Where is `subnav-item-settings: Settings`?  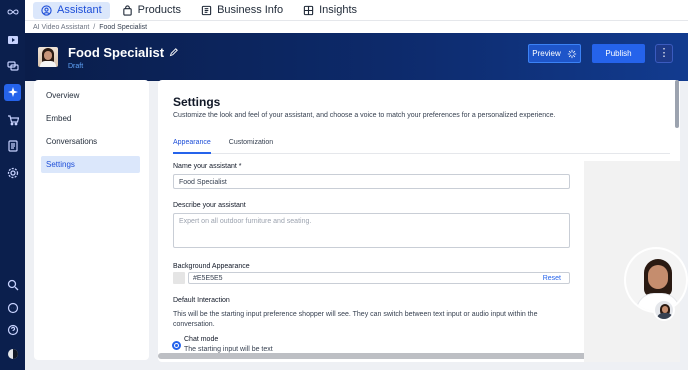
subnav-item-settings: Settings is located at coordinates (90, 164).